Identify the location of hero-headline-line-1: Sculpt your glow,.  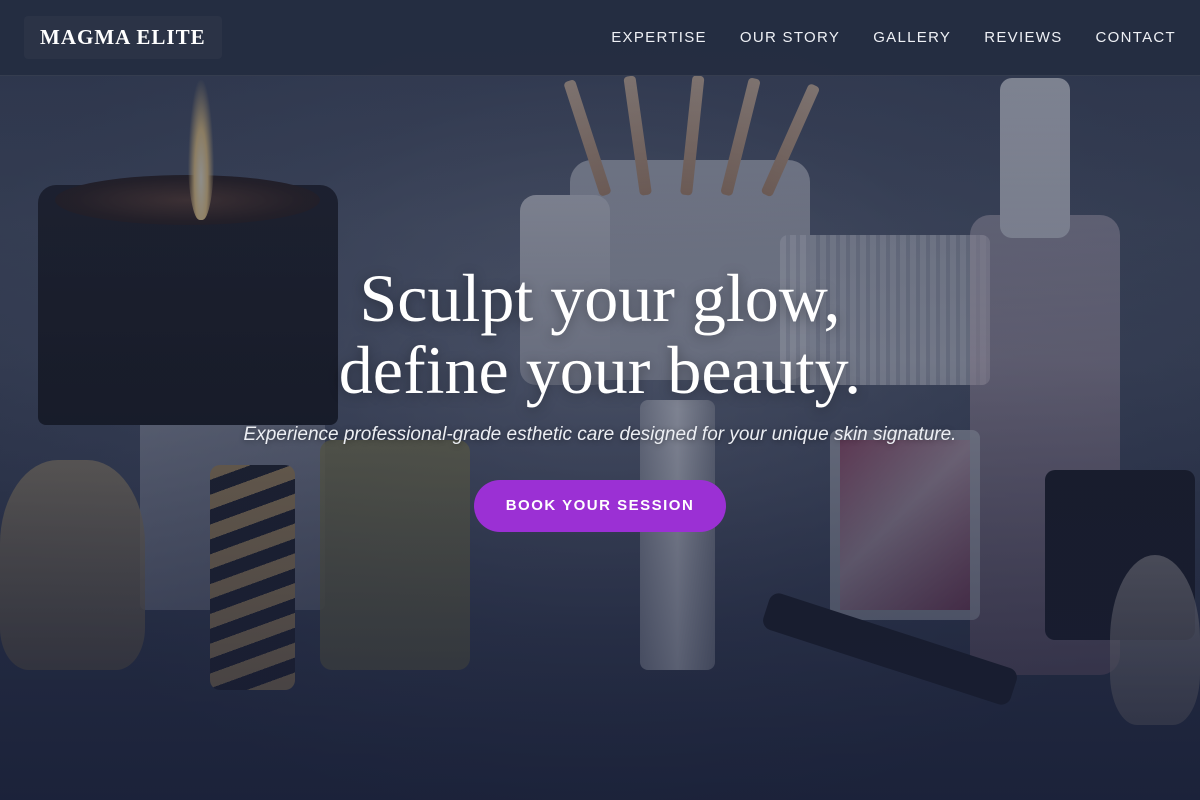
(600, 298).